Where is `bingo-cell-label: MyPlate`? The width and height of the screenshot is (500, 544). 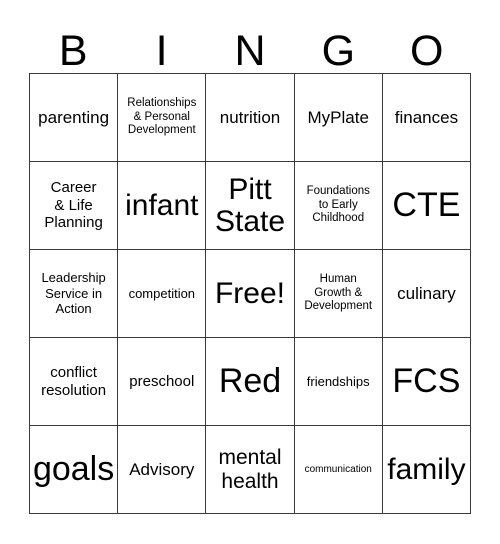
bingo-cell-label: MyPlate is located at coordinates (338, 117).